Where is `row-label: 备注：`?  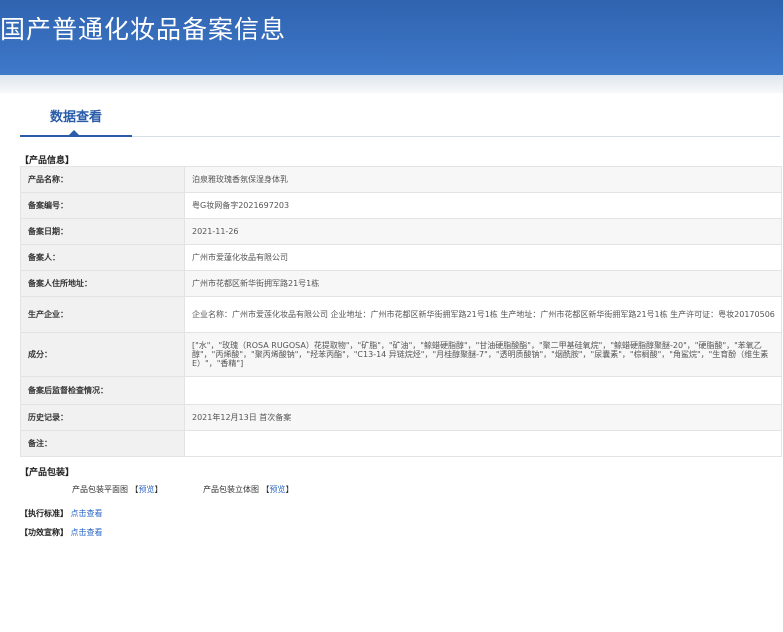 row-label: 备注： is located at coordinates (102, 443).